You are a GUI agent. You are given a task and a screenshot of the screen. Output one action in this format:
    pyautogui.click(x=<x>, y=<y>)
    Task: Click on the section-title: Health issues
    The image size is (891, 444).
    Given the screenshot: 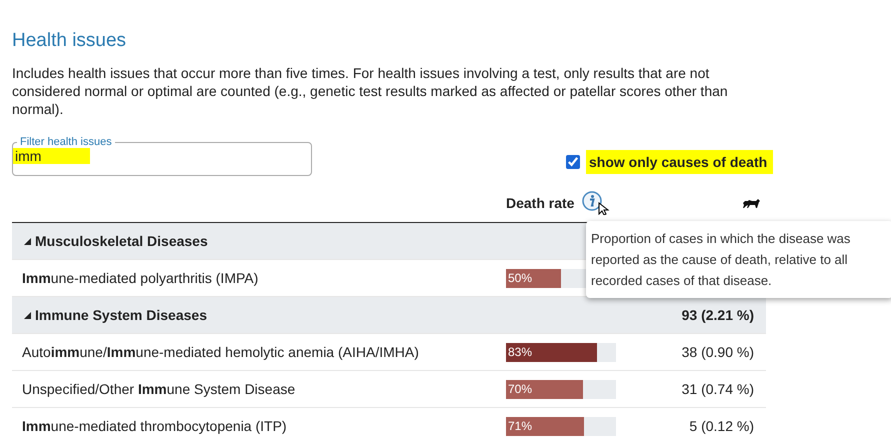 What is the action you would take?
    pyautogui.click(x=70, y=41)
    